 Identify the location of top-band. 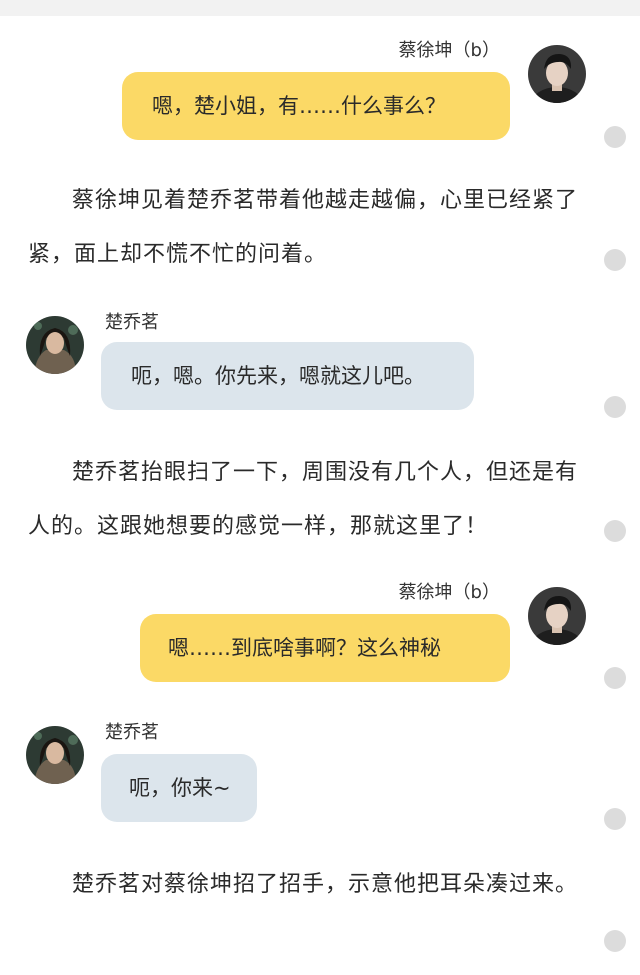
(320, 8).